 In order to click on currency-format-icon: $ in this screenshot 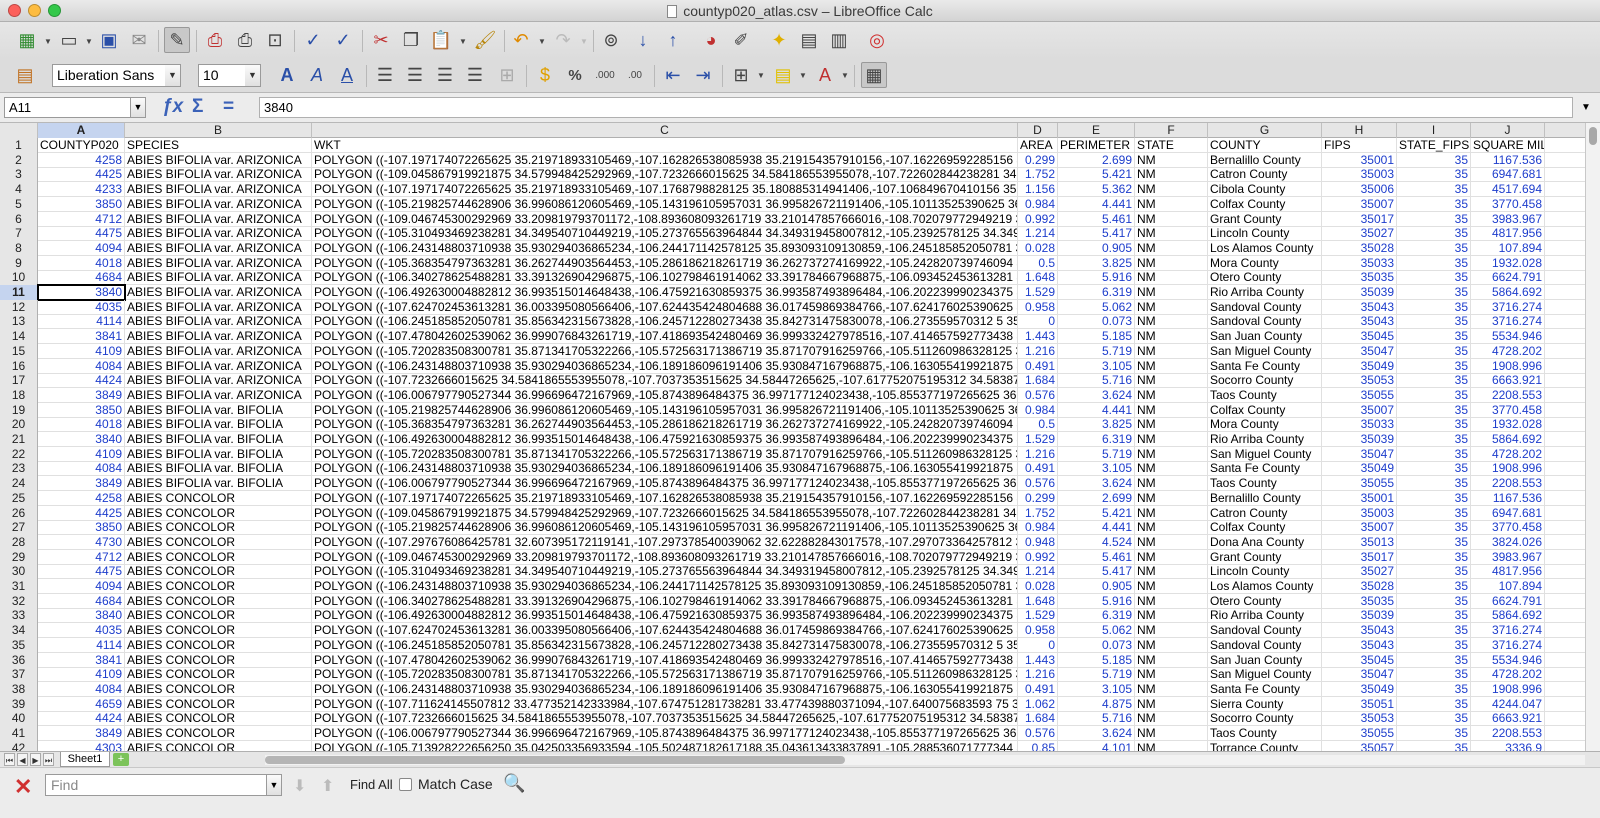, I will do `click(545, 75)`.